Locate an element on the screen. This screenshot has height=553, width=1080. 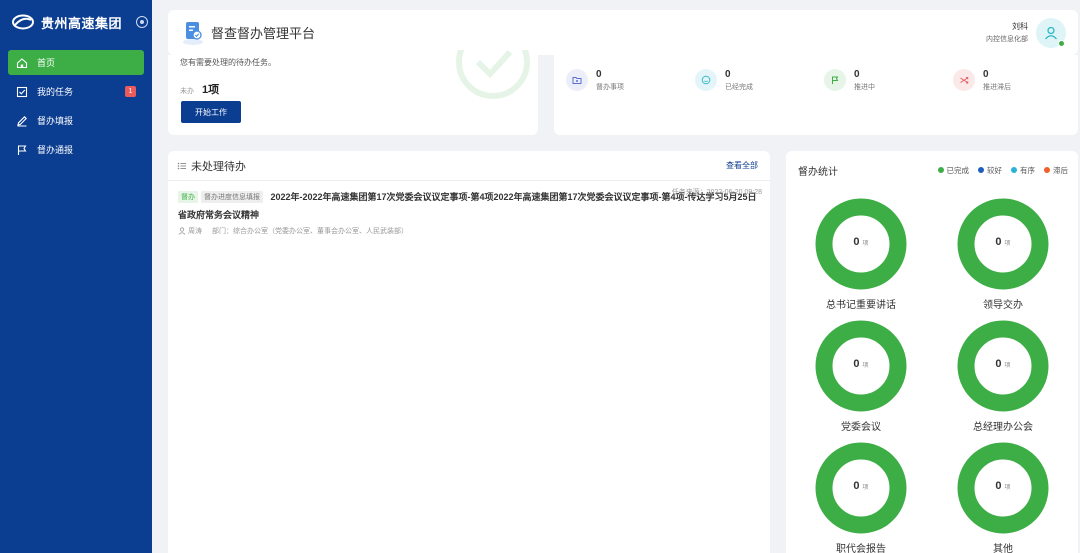
person-icon is located at coordinates (182, 231).